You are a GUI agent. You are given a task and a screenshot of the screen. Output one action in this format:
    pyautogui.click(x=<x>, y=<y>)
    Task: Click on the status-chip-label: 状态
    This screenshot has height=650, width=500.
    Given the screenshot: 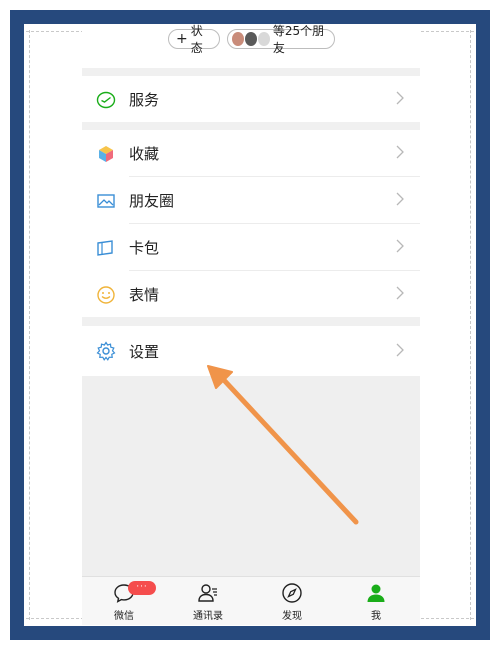 What is the action you would take?
    pyautogui.click(x=196, y=39)
    